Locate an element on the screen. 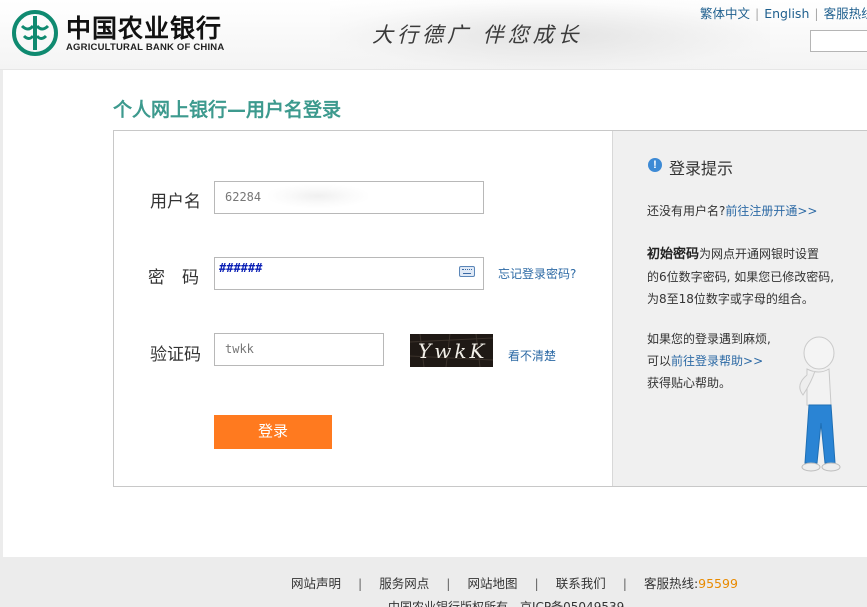 This screenshot has width=867, height=607. captcha-image: YwkK is located at coordinates (451, 350).